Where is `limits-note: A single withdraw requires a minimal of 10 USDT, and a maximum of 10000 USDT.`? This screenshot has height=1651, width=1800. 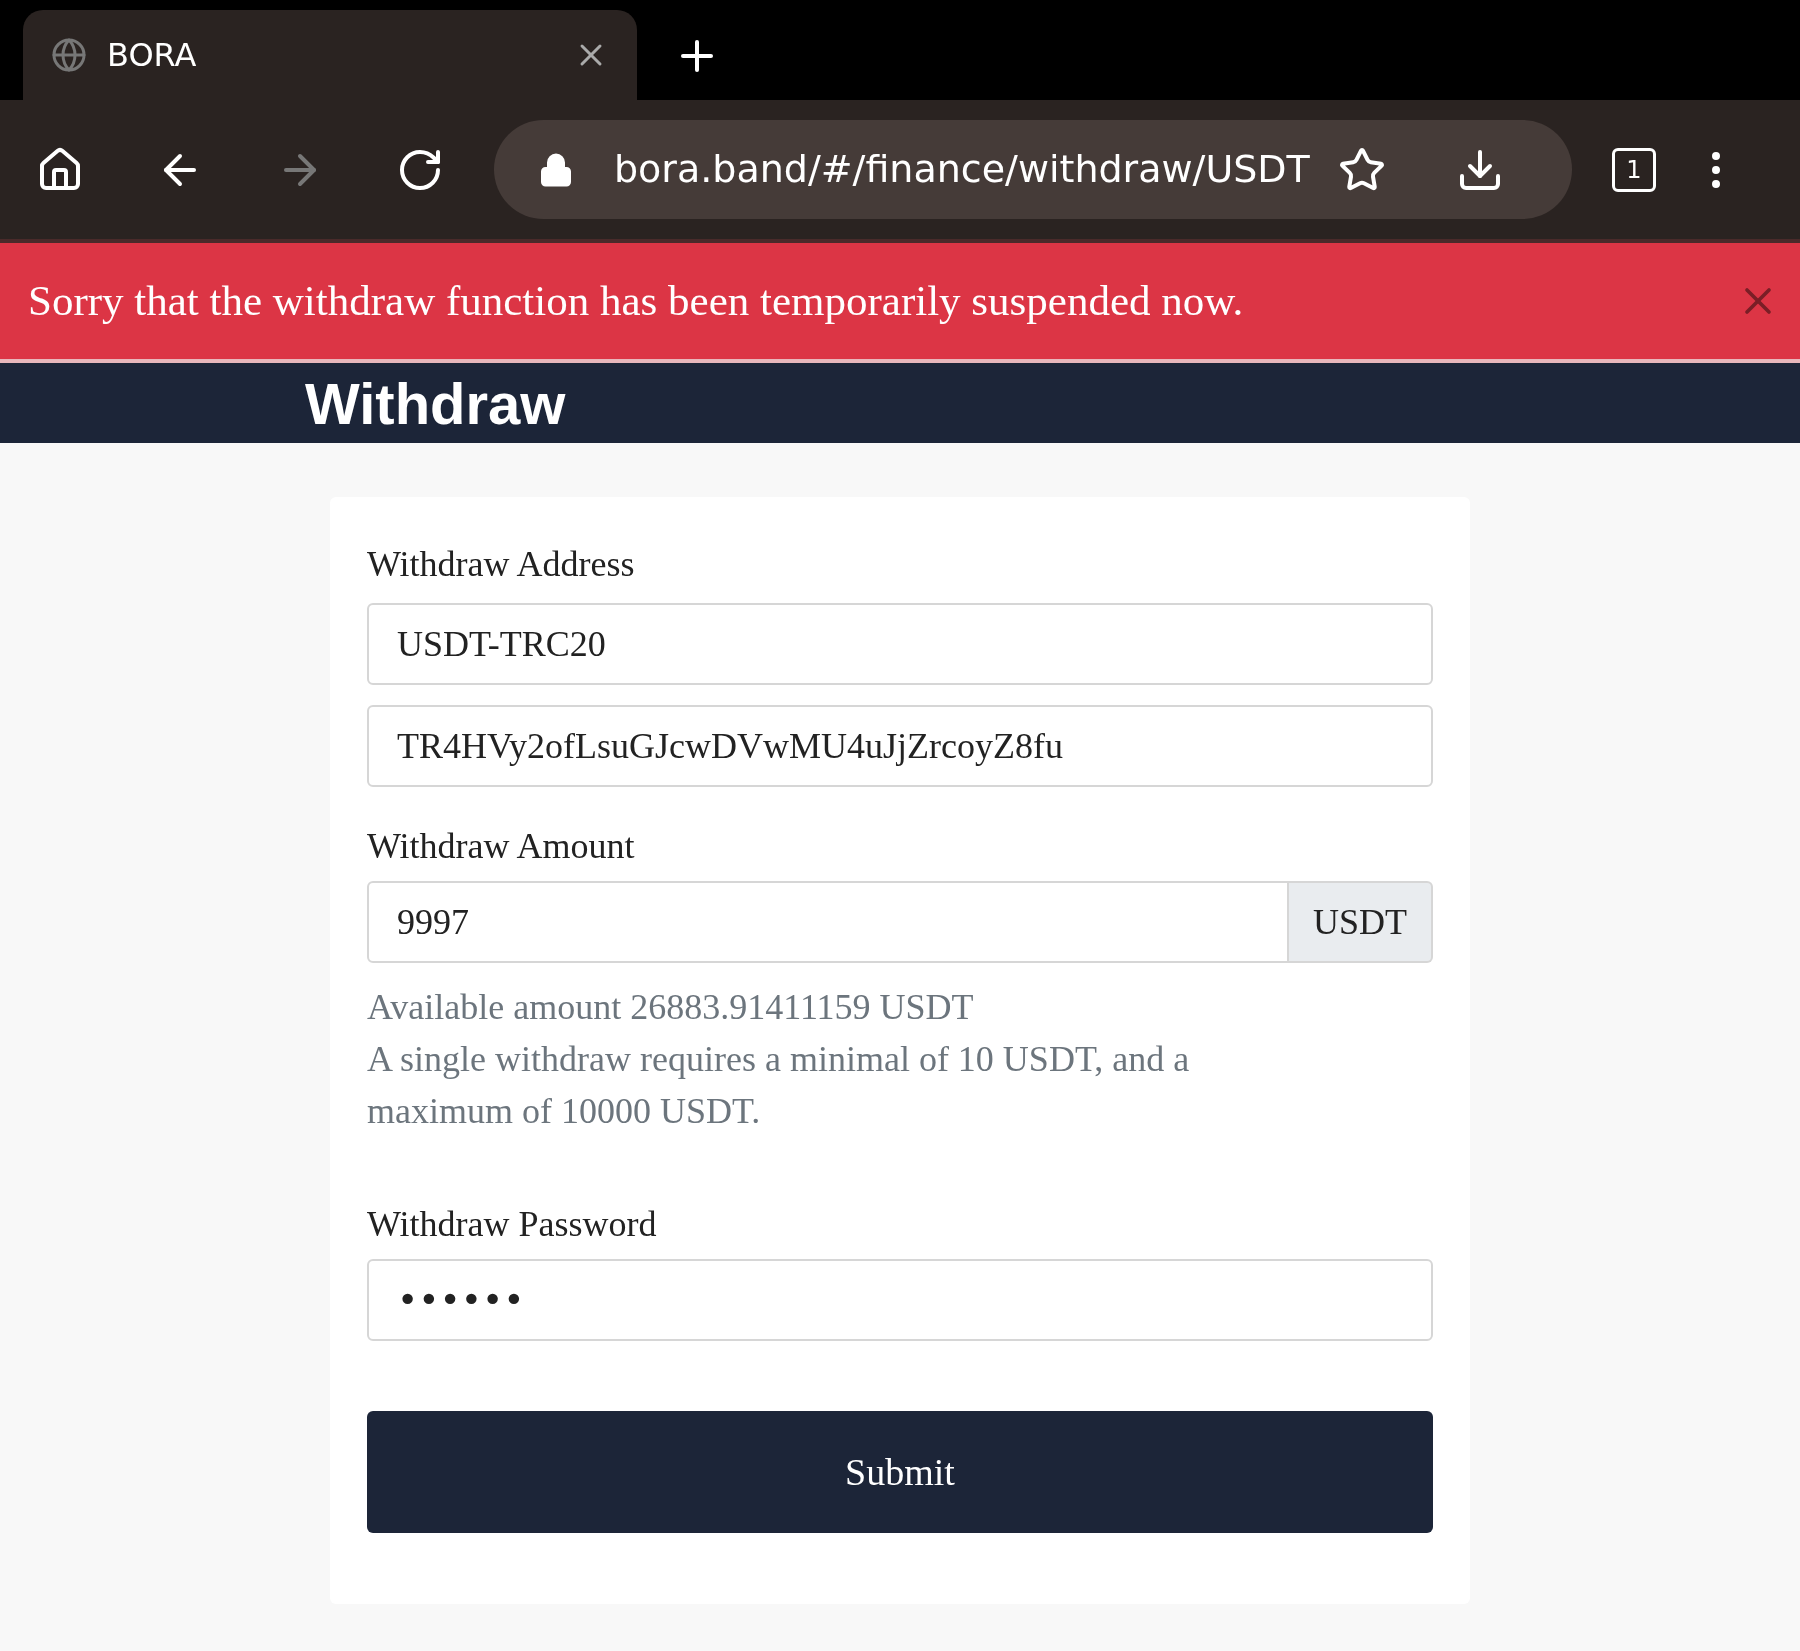 limits-note: A single withdraw requires a minimal of 10 USDT, and a maximum of 10000 USDT. is located at coordinates (779, 1085).